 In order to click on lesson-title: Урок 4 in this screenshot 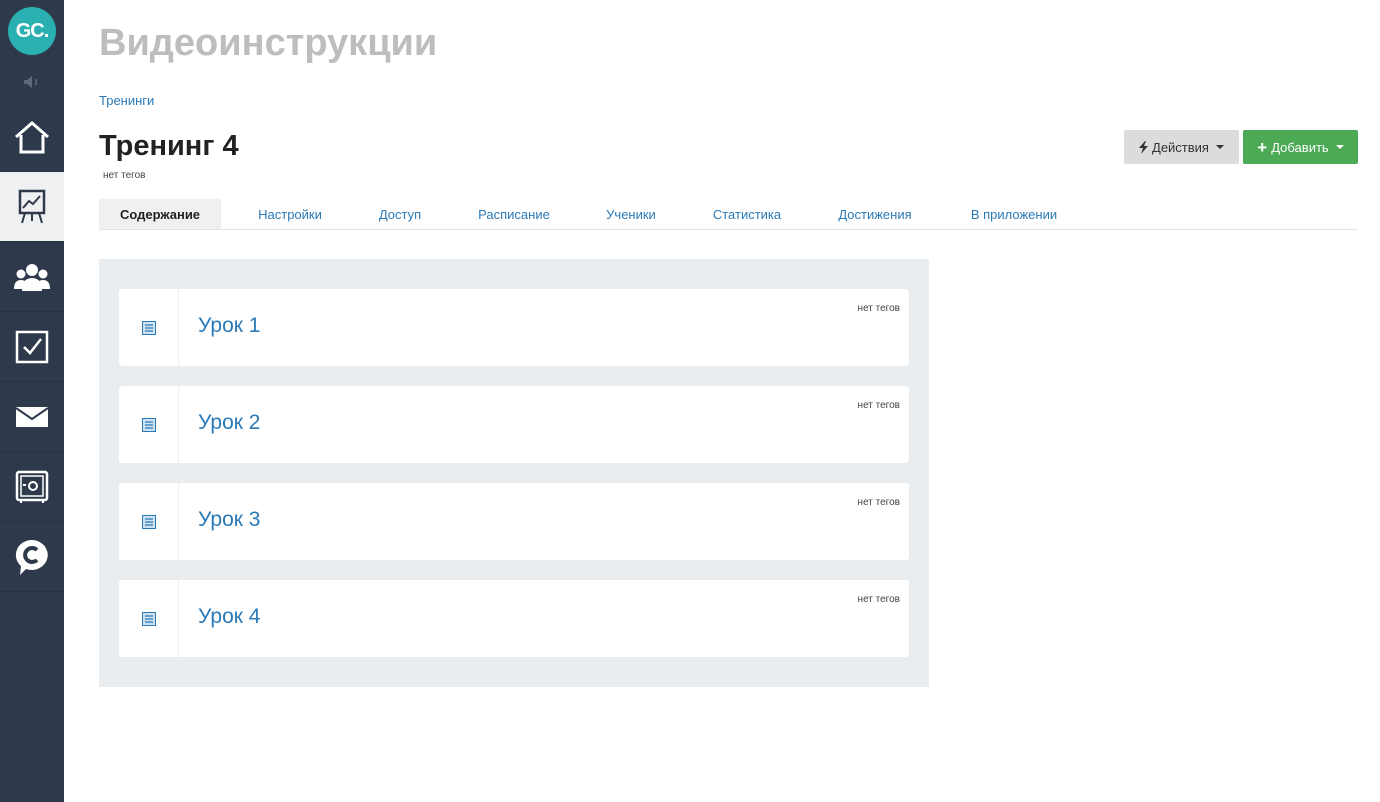, I will do `click(229, 617)`.